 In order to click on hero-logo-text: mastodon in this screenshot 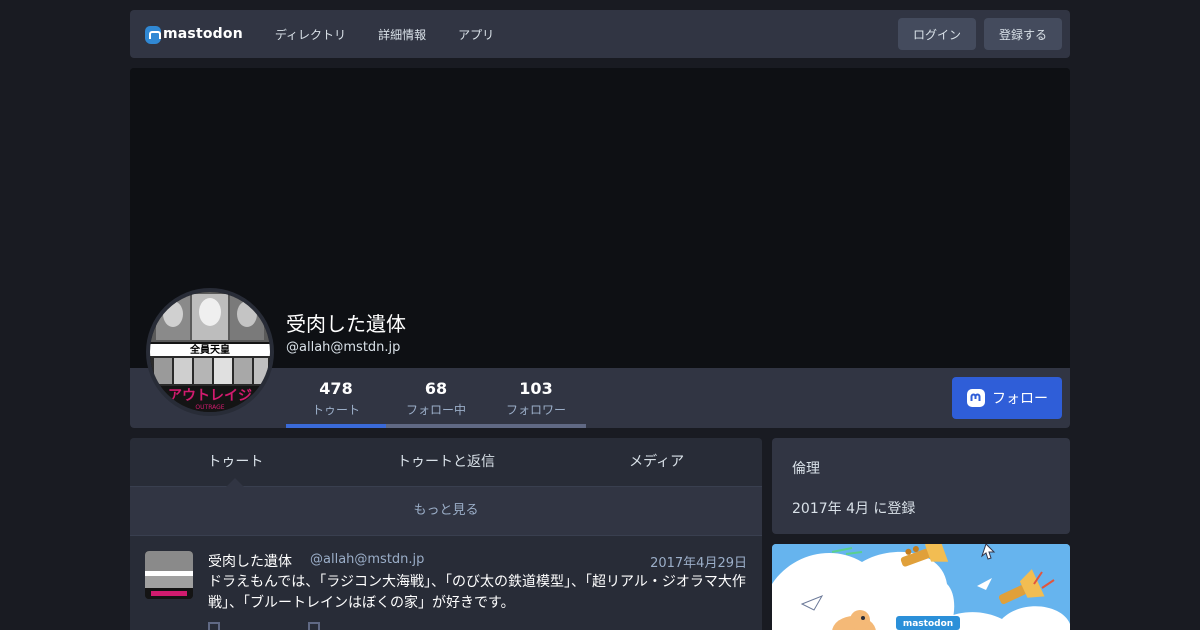, I will do `click(928, 624)`.